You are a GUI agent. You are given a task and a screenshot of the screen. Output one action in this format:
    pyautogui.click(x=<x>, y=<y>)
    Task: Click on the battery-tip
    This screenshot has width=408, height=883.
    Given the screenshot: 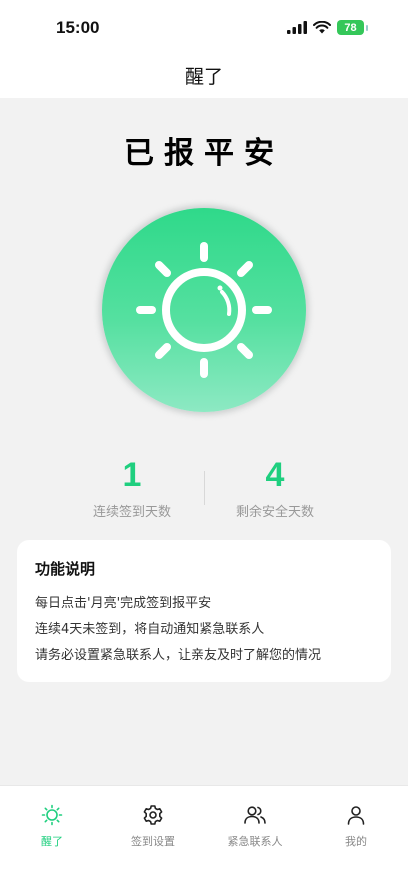 What is the action you would take?
    pyautogui.click(x=367, y=27)
    